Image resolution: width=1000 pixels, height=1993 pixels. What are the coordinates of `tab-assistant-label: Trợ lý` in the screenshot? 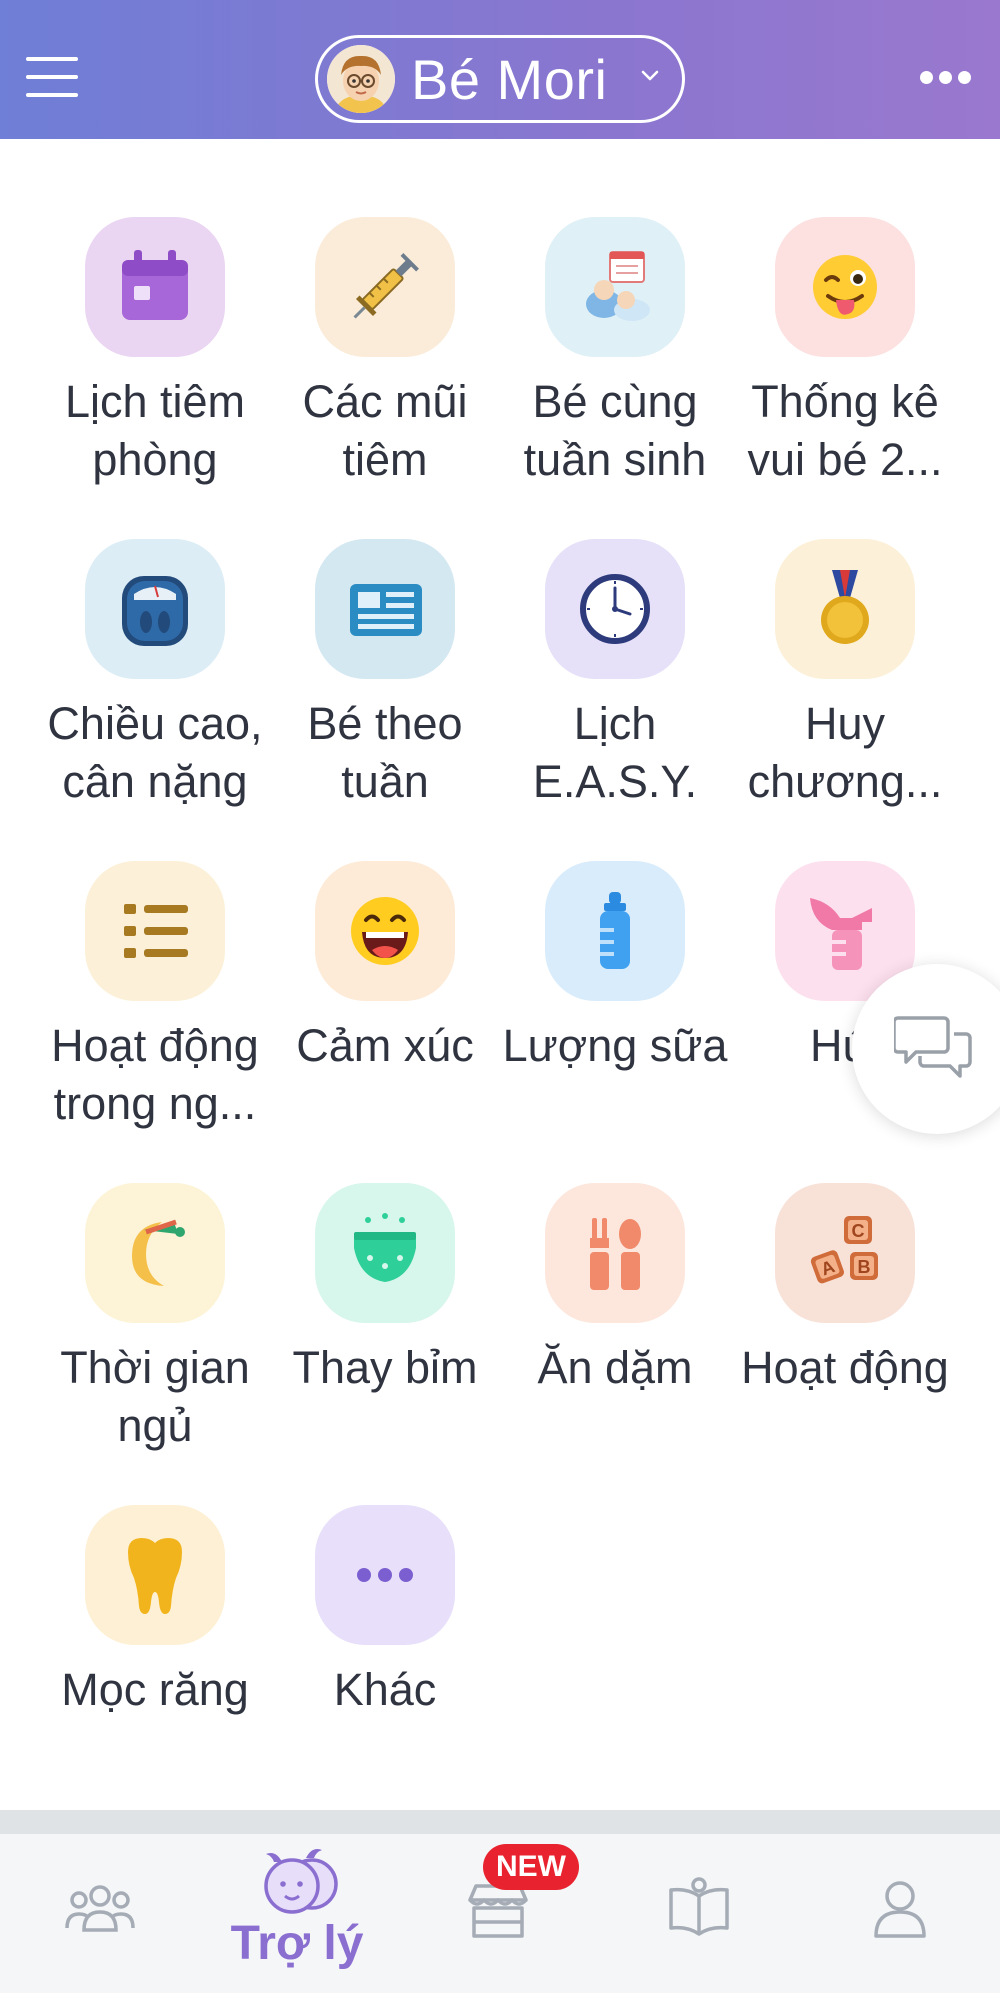 It's located at (297, 1943).